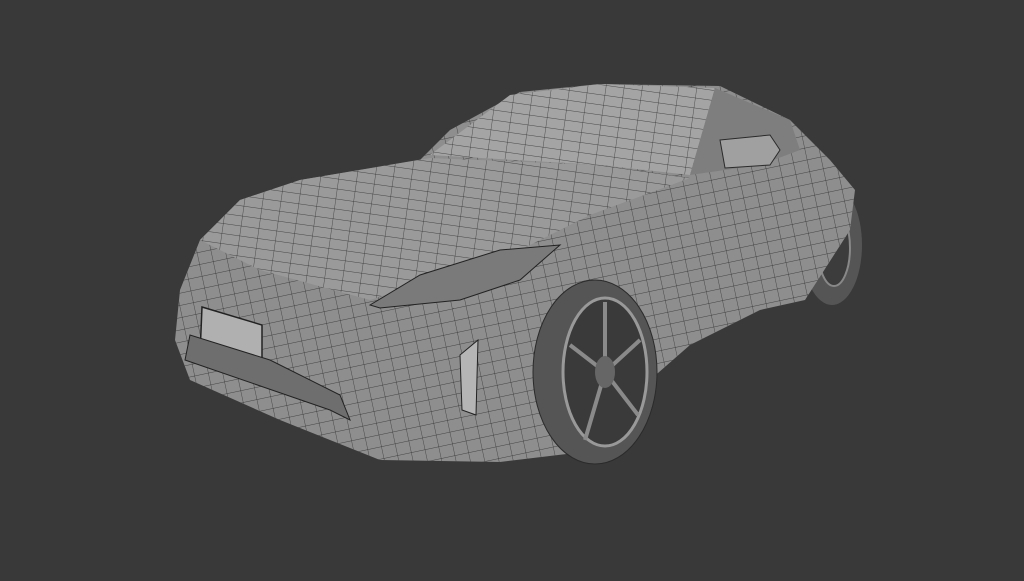 Image resolution: width=1024 pixels, height=581 pixels. Describe the element at coordinates (595, 372) in the screenshot. I see `front-wheel` at that location.